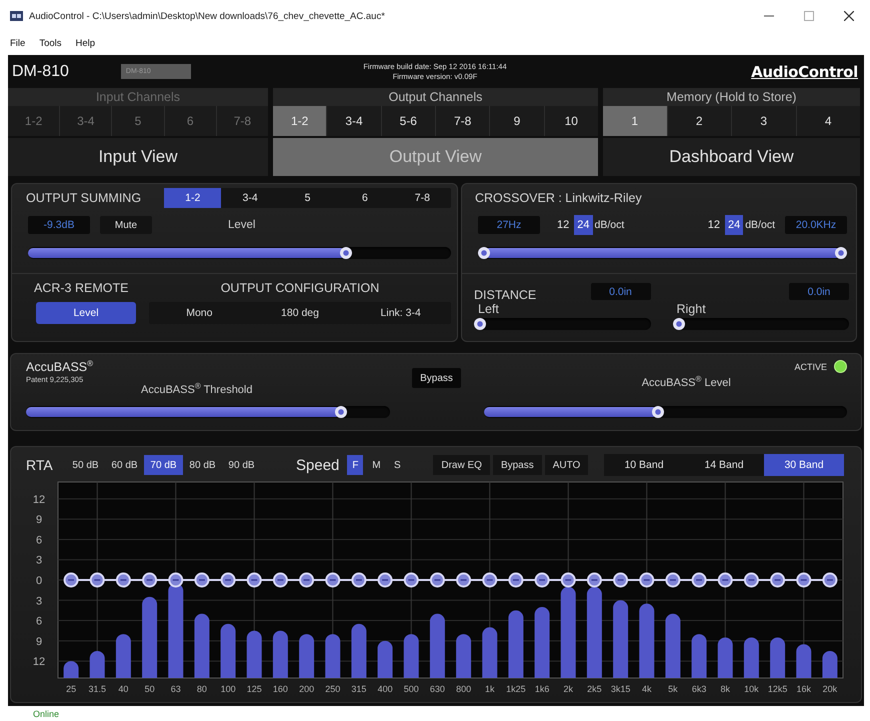 This screenshot has height=721, width=870. I want to click on device-name: DM-810, so click(40, 71).